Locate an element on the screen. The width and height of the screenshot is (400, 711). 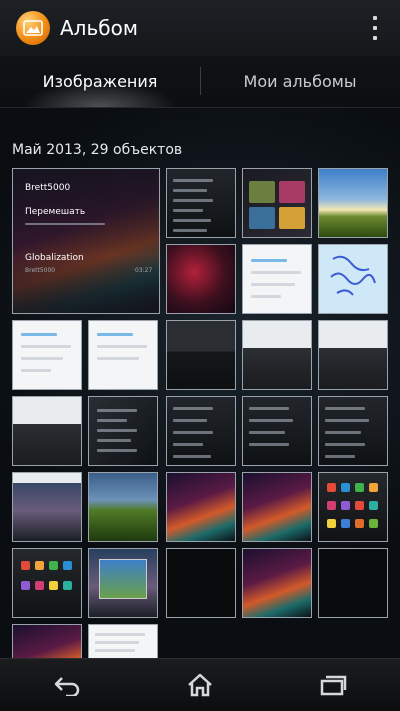
thumb-music-time: 03:27 is located at coordinates (144, 270).